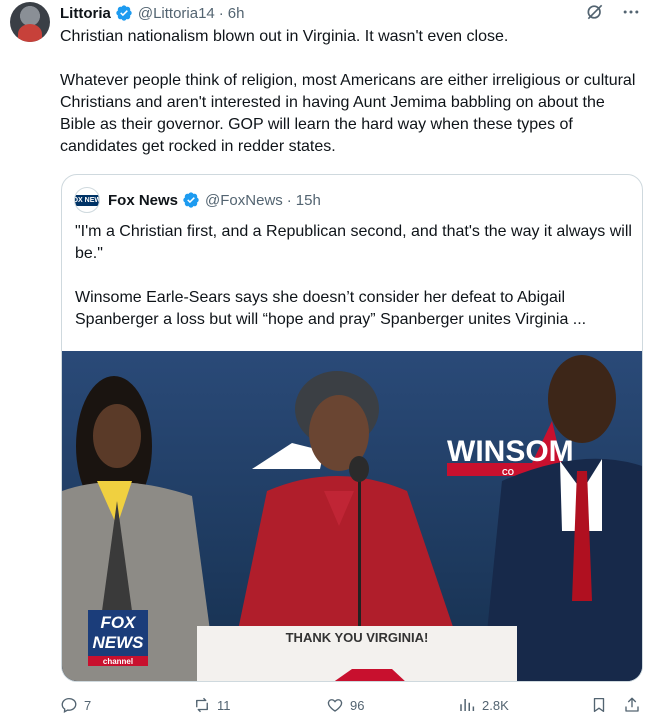  Describe the element at coordinates (613, 12) in the screenshot. I see `post-header-controls` at that location.